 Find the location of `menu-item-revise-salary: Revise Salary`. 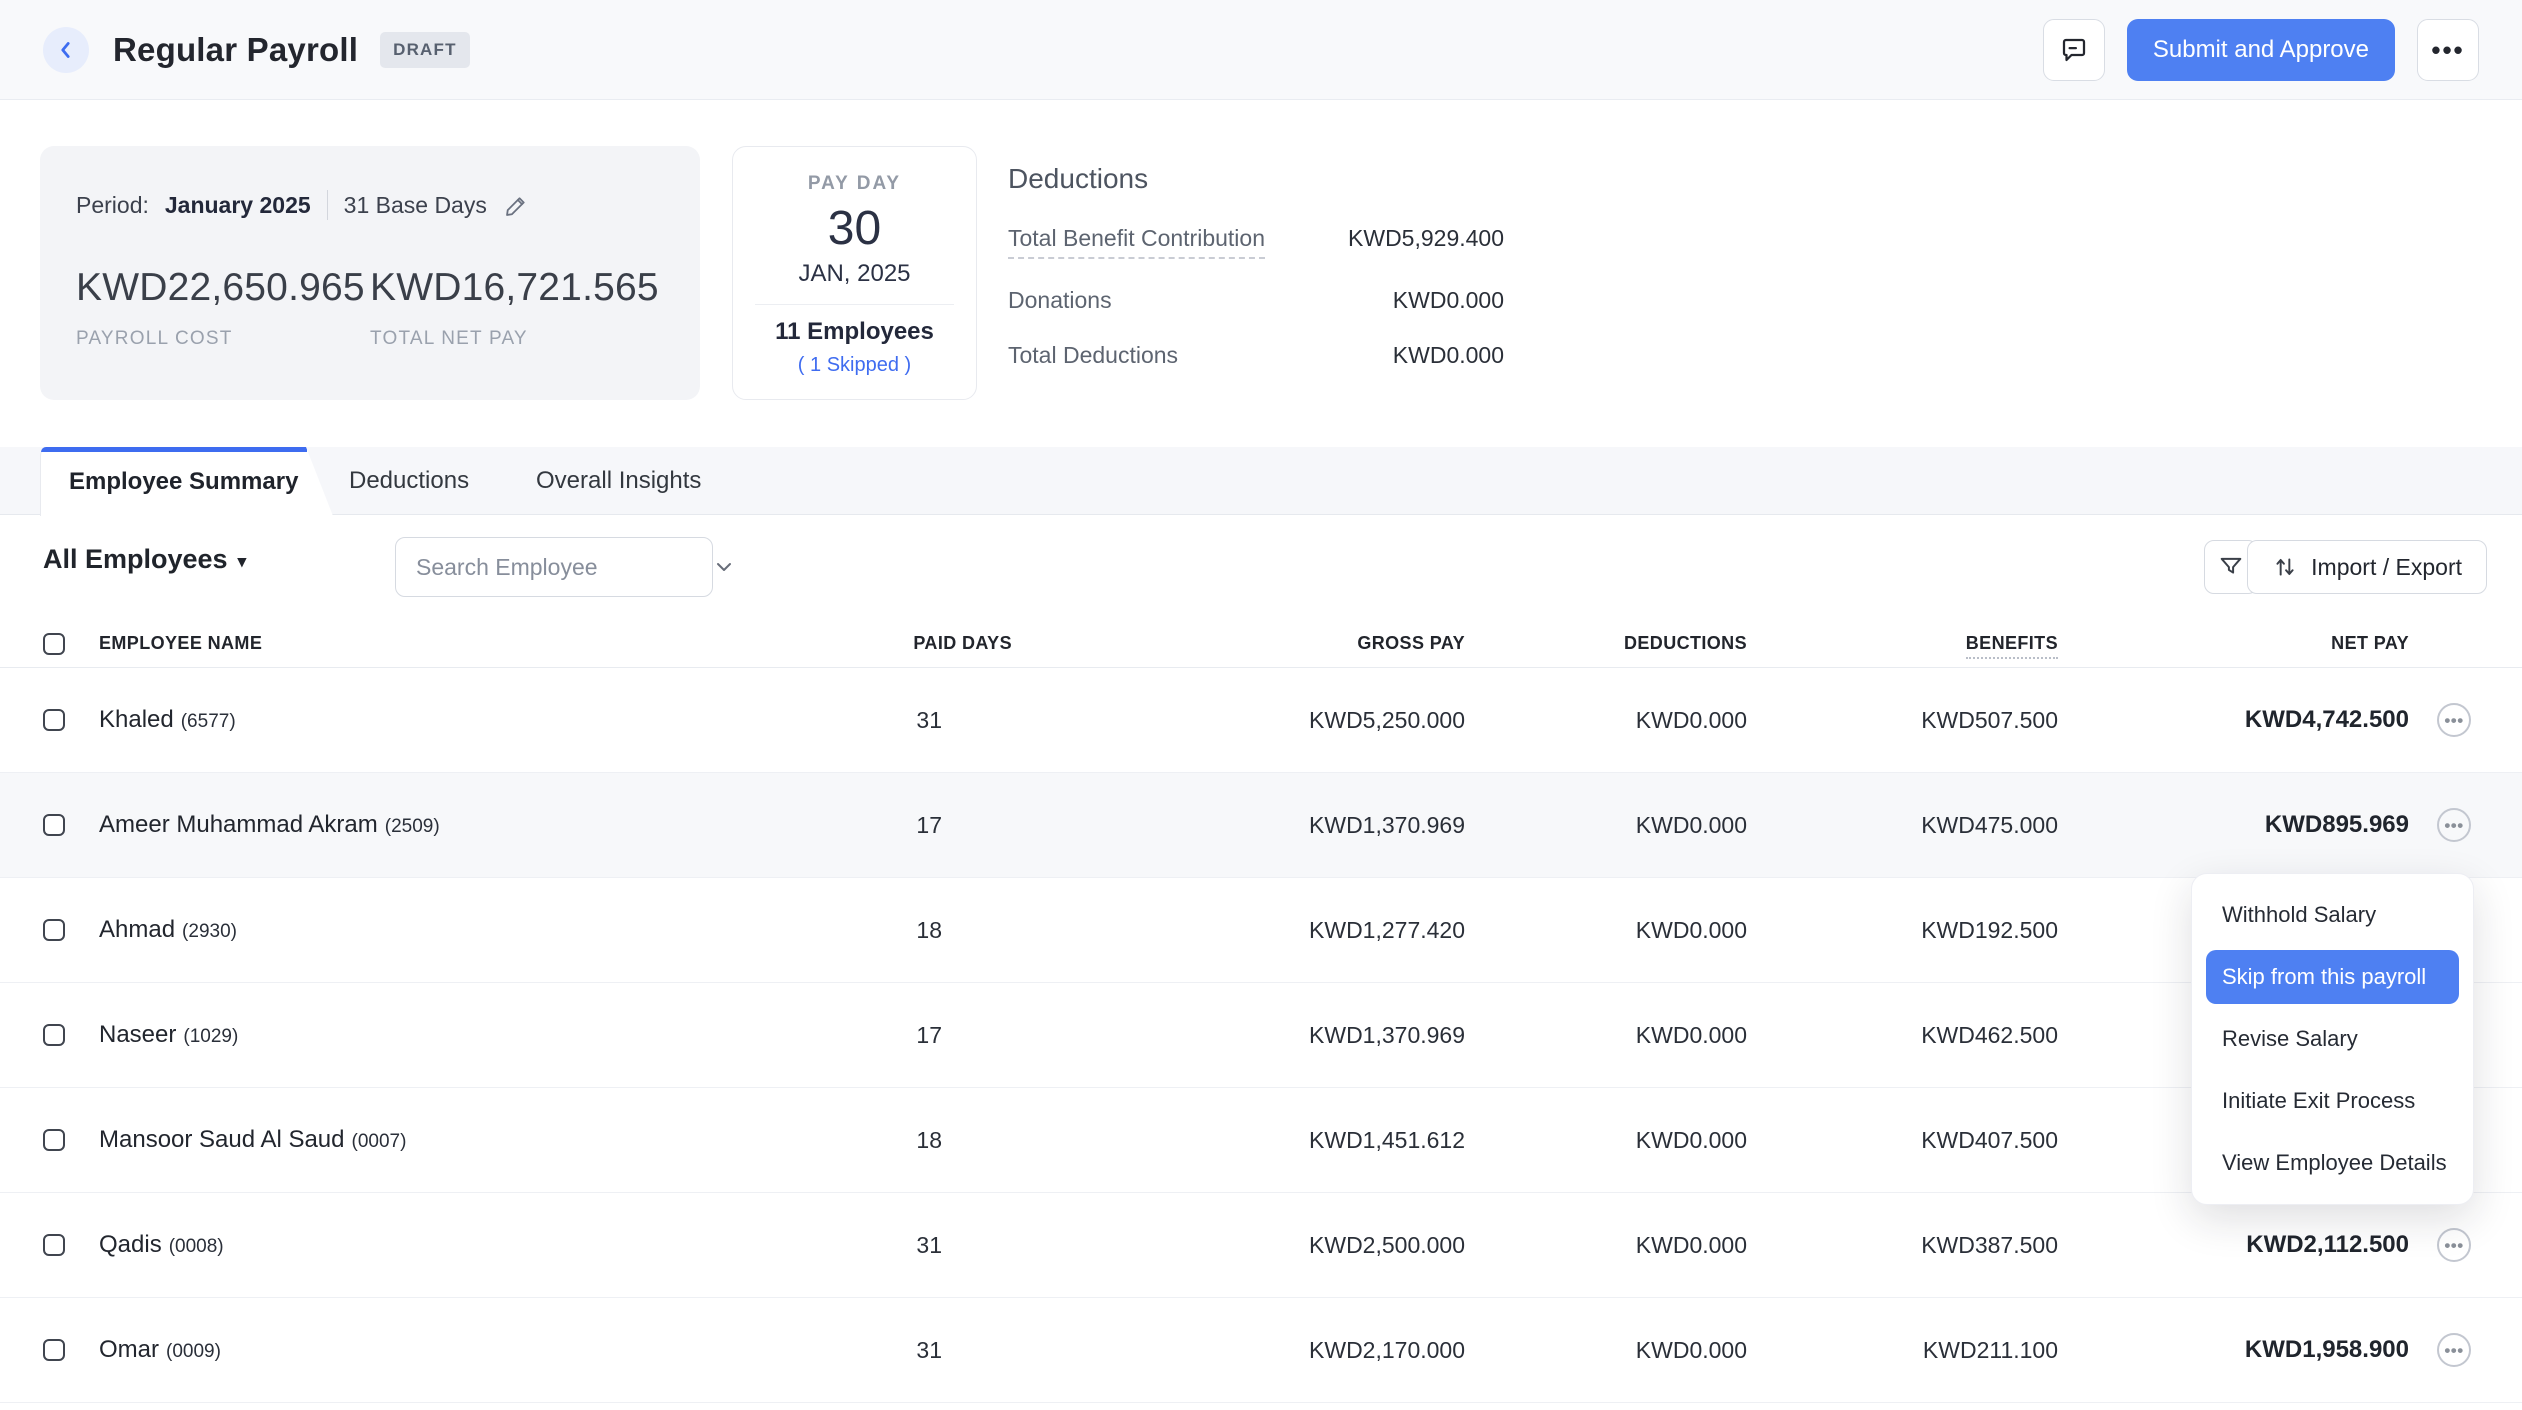

menu-item-revise-salary: Revise Salary is located at coordinates (2332, 1039).